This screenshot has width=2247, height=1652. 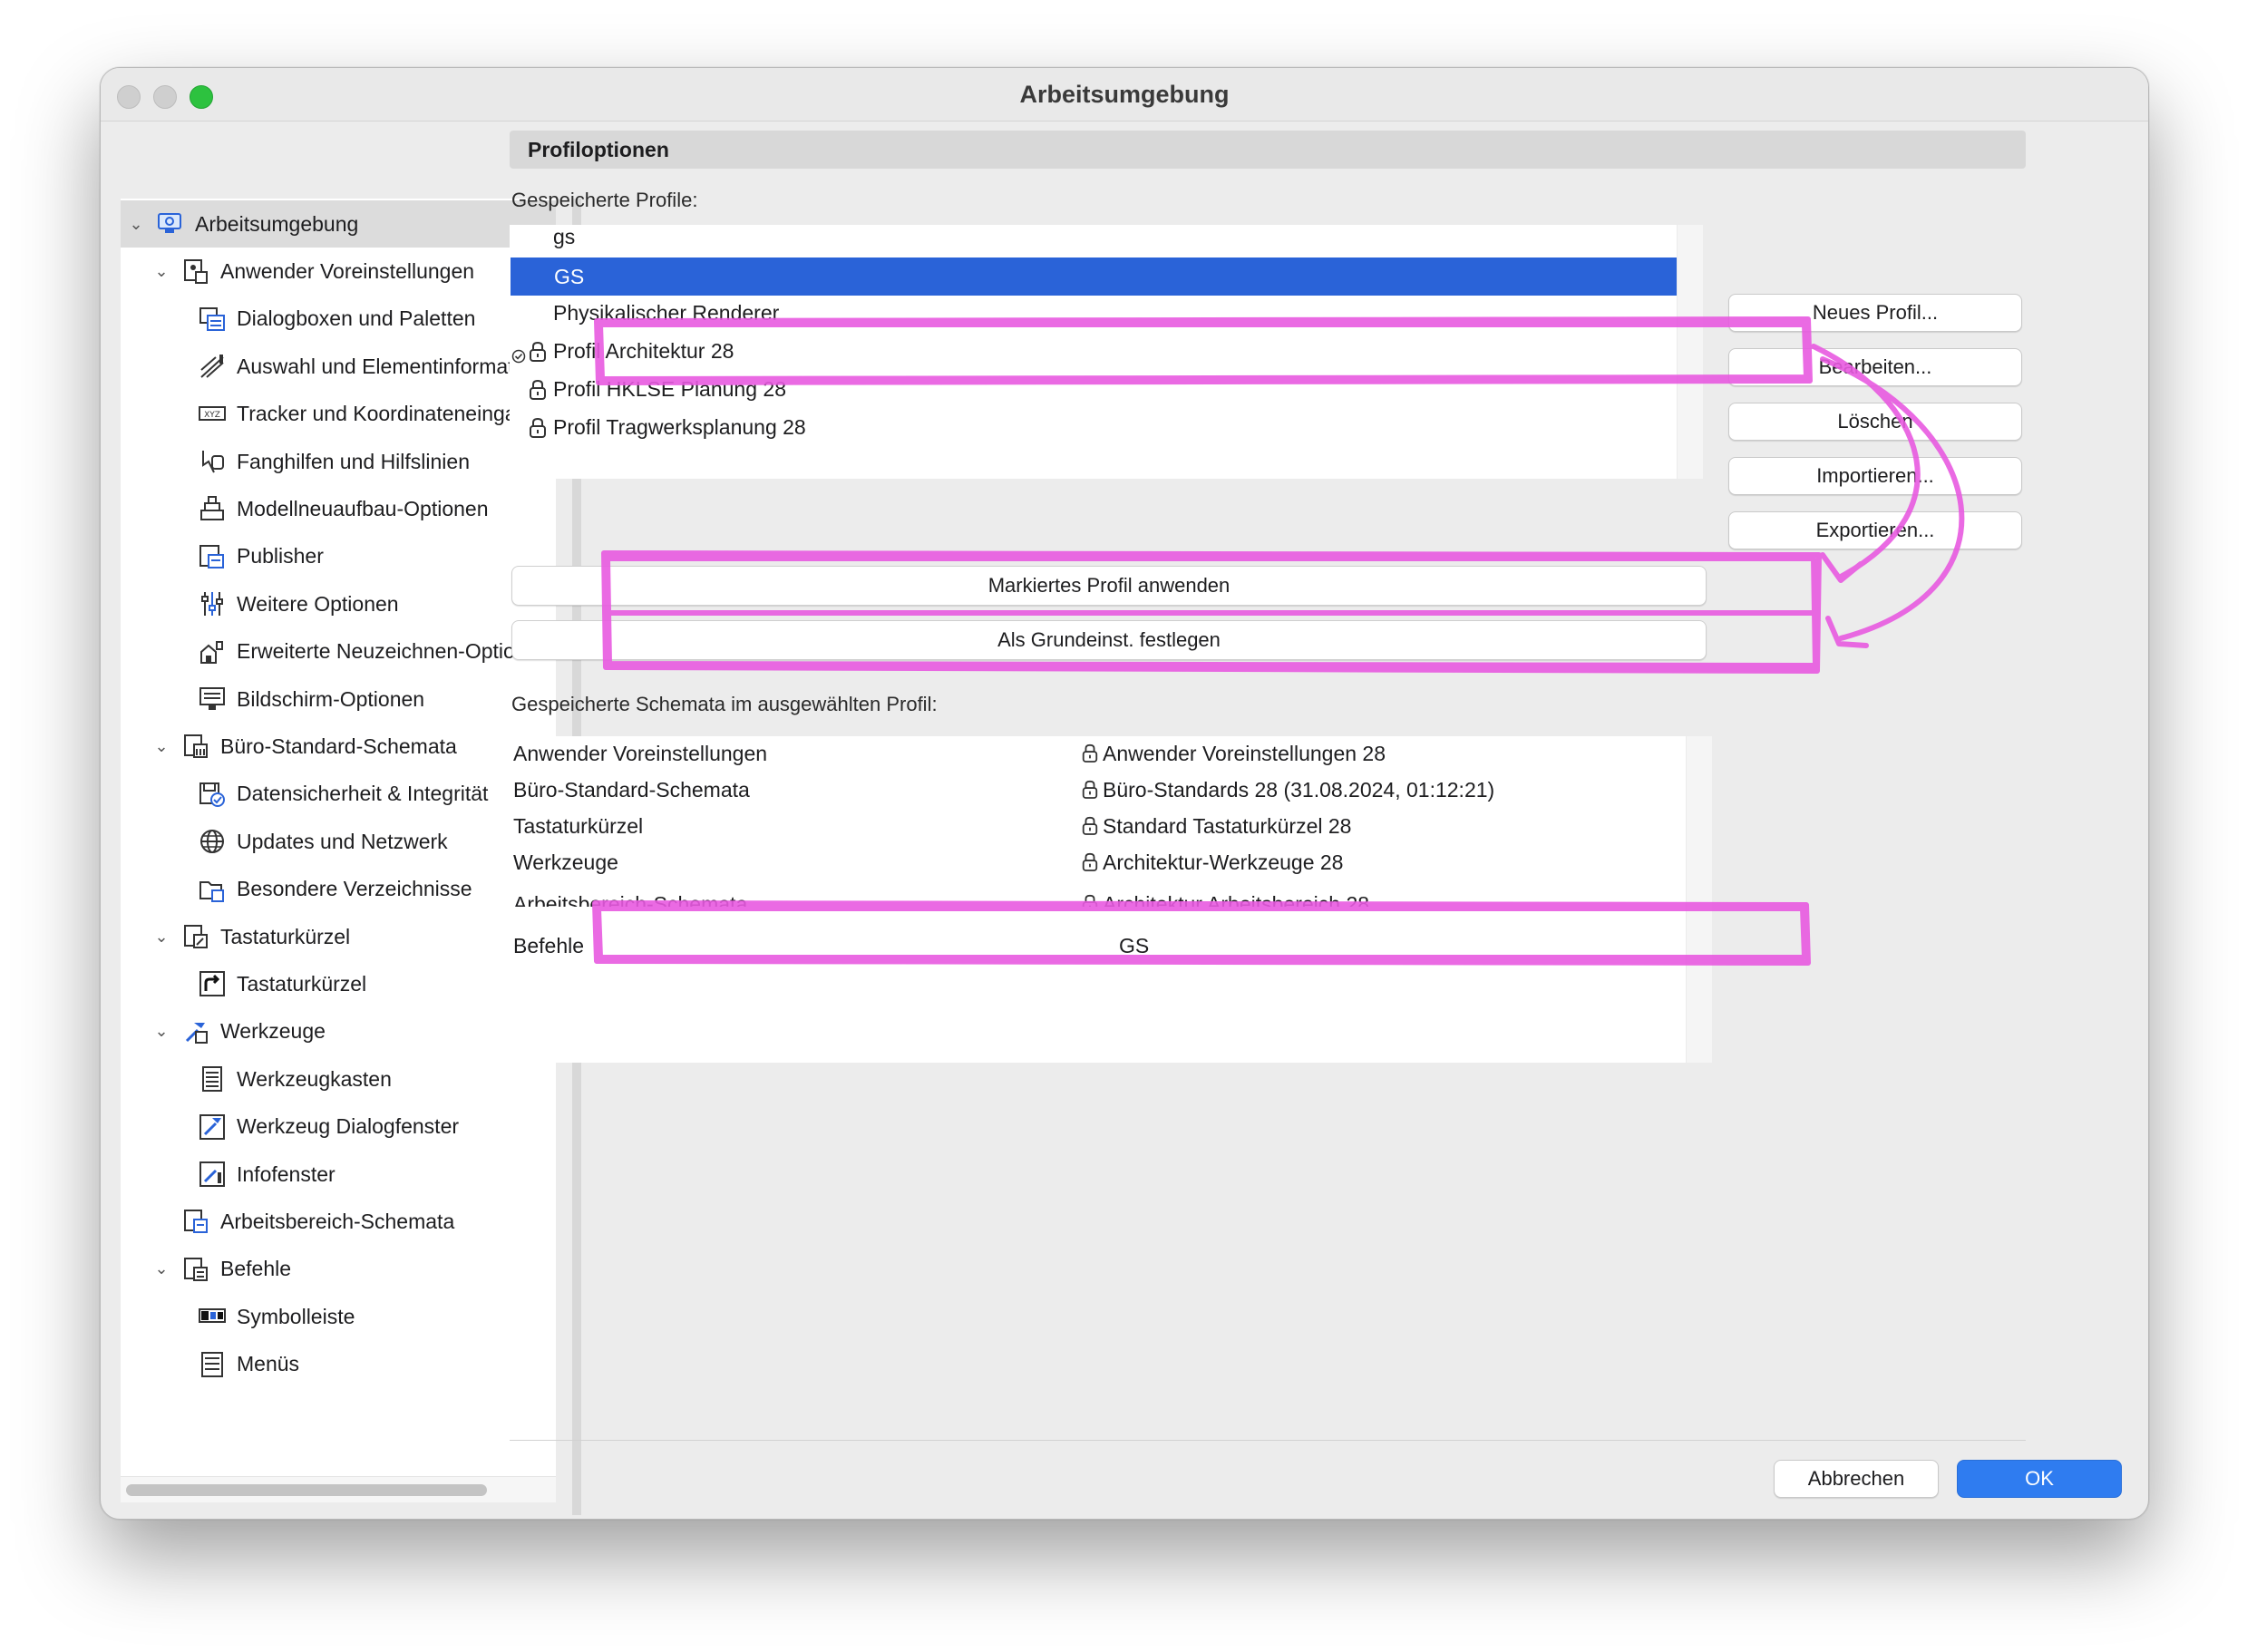 What do you see at coordinates (564, 236) in the screenshot?
I see `profile-name: gs` at bounding box center [564, 236].